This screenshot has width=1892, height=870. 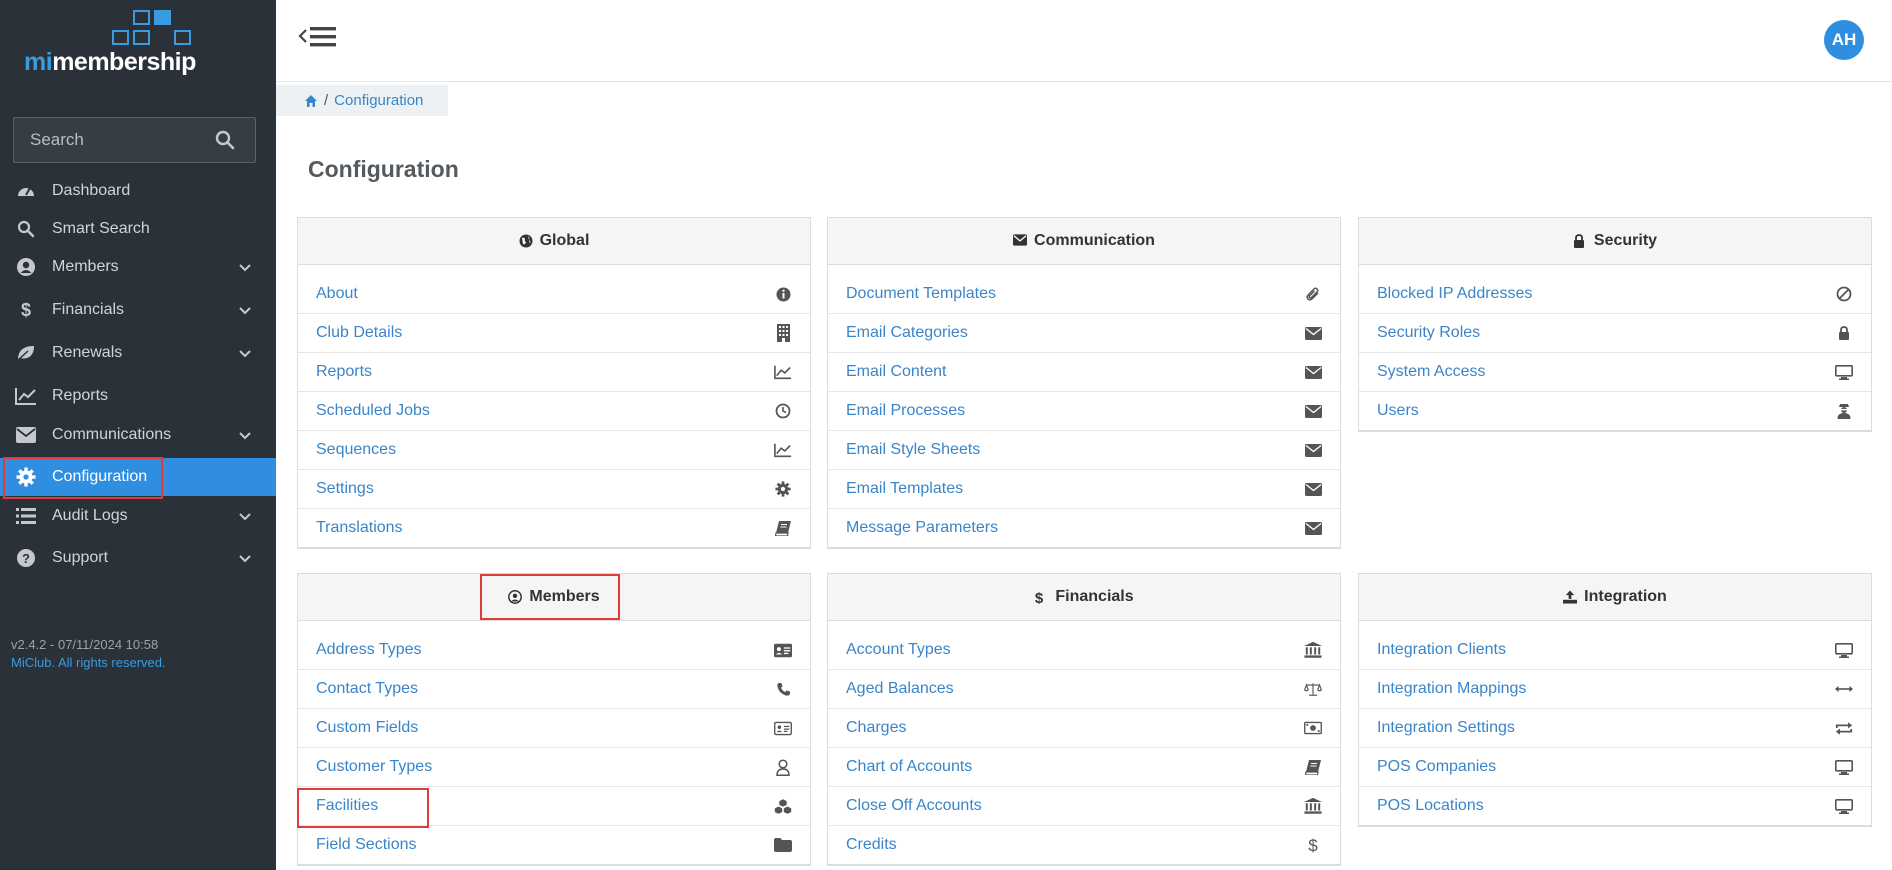 I want to click on config-link-security-roles: Security Roles, so click(x=1615, y=333).